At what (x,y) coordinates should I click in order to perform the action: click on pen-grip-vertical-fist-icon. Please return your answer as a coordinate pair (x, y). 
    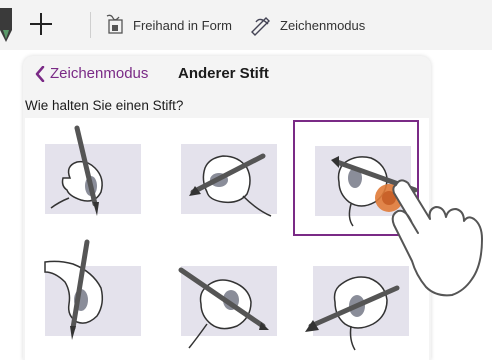
    Looking at the image, I should click on (76, 170).